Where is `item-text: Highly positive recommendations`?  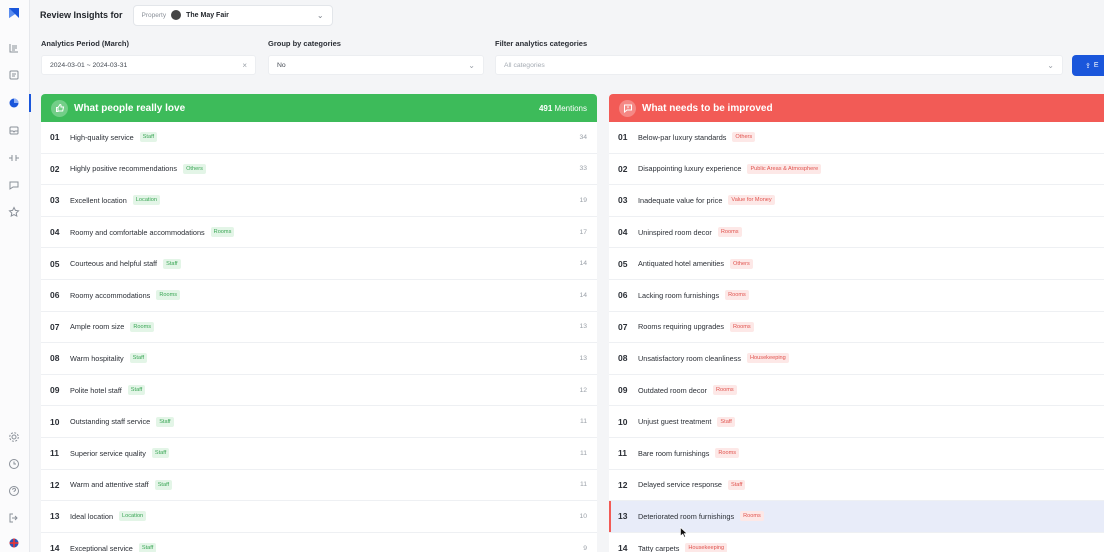 item-text: Highly positive recommendations is located at coordinates (124, 169).